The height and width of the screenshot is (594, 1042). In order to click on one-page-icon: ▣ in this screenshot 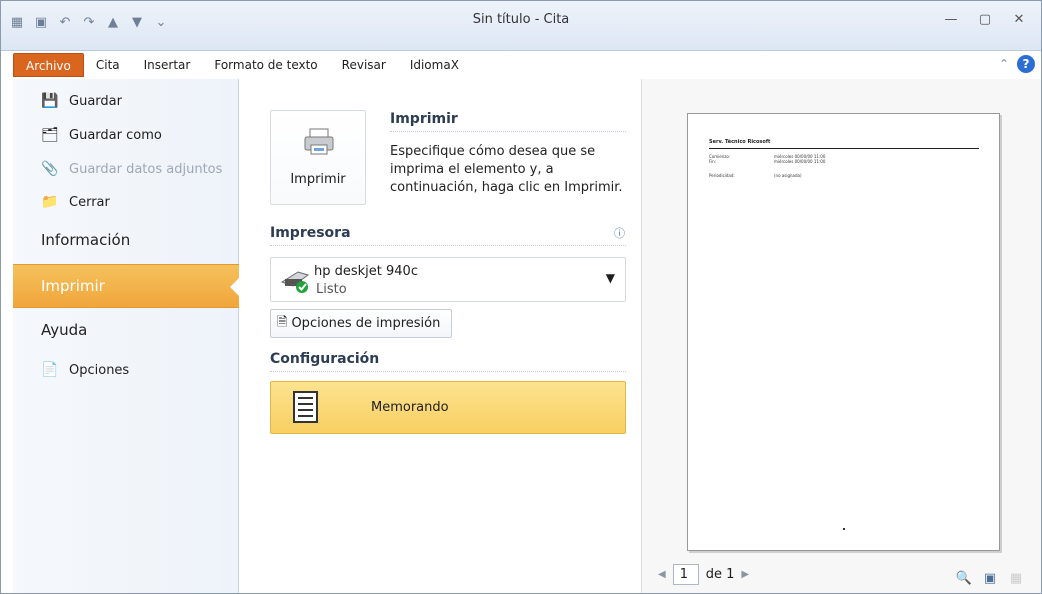, I will do `click(990, 578)`.